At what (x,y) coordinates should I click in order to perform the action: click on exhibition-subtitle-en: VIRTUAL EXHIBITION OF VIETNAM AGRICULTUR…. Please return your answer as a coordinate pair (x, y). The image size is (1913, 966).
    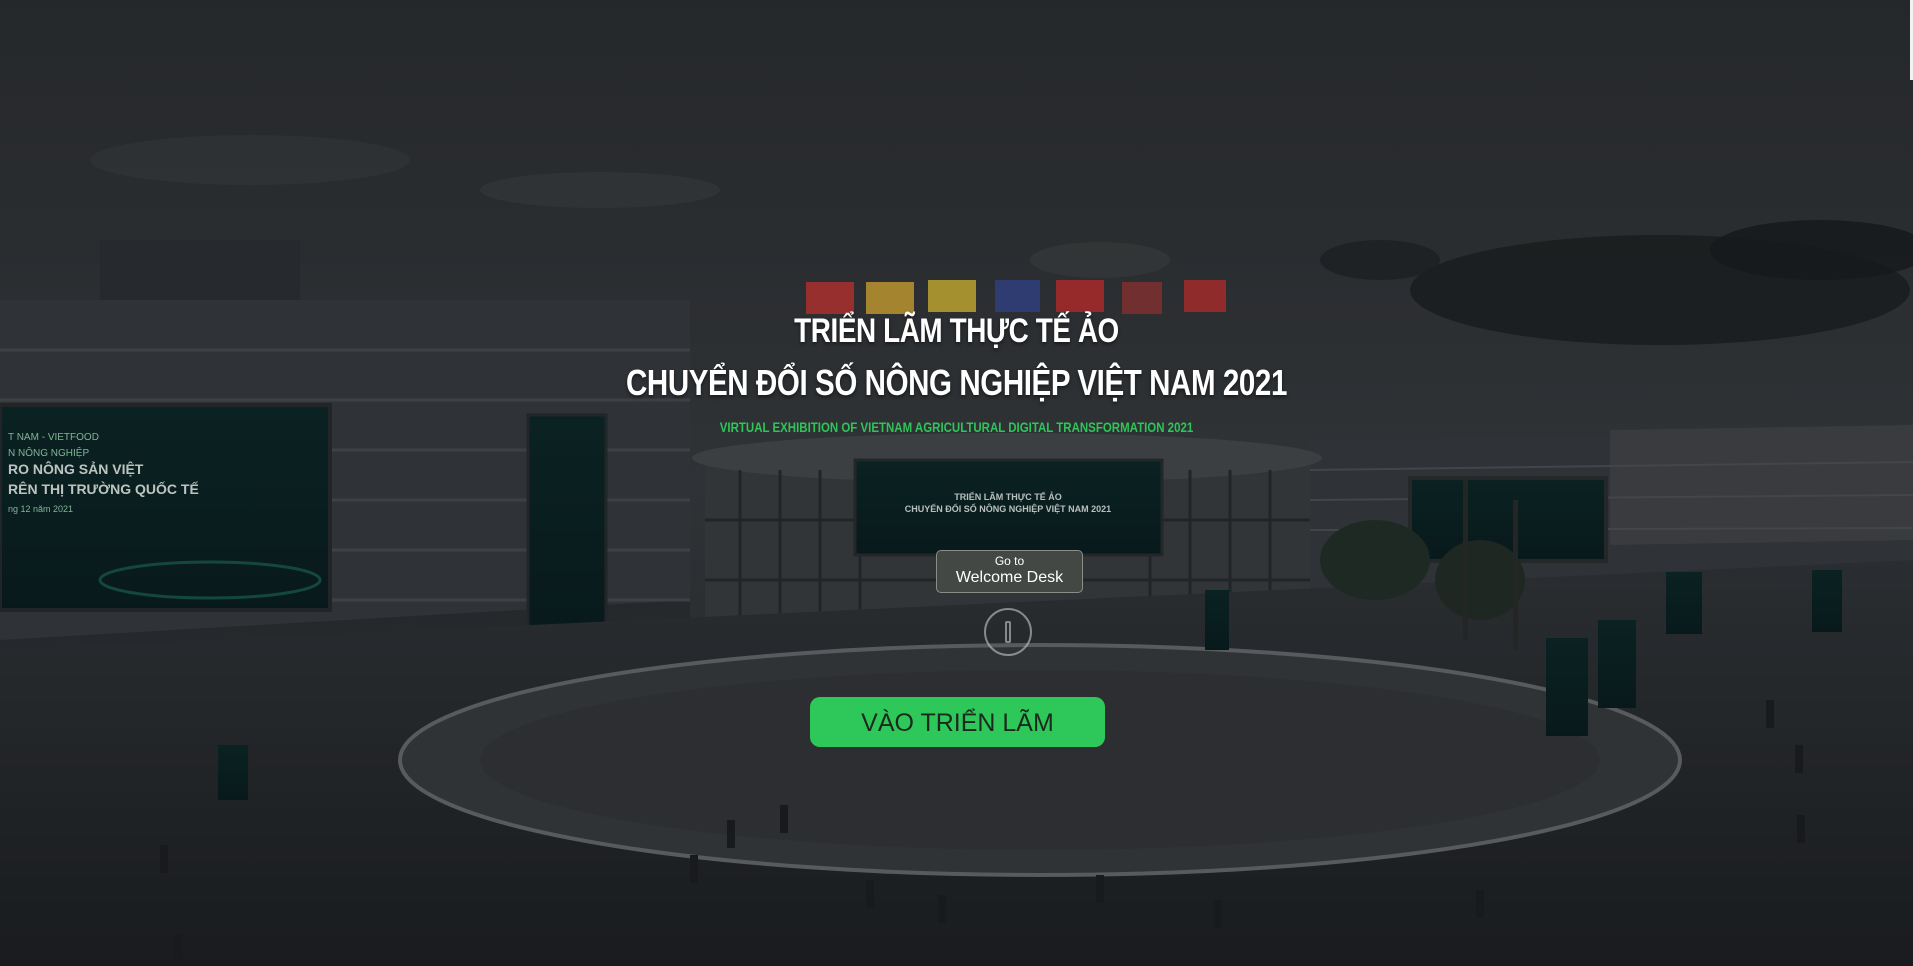
    Looking at the image, I should click on (956, 427).